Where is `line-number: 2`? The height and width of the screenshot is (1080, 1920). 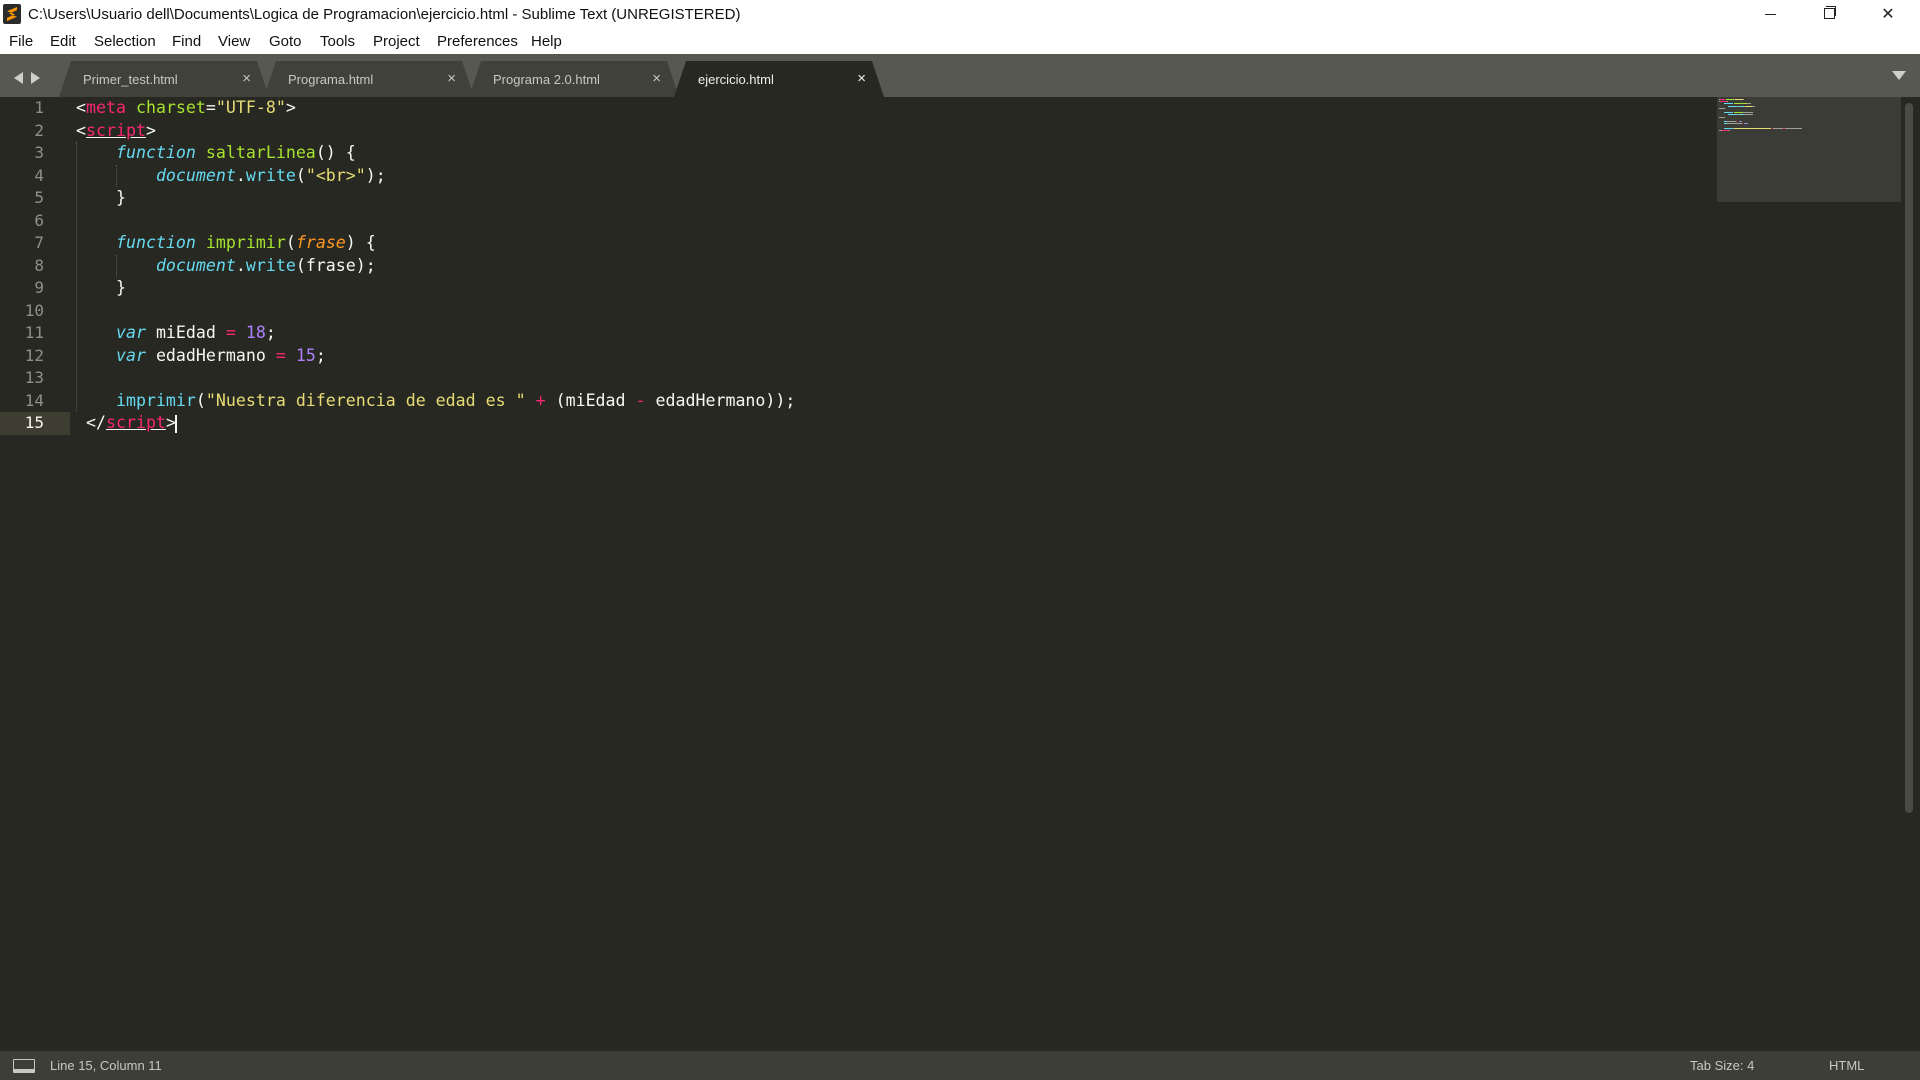 line-number: 2 is located at coordinates (39, 130).